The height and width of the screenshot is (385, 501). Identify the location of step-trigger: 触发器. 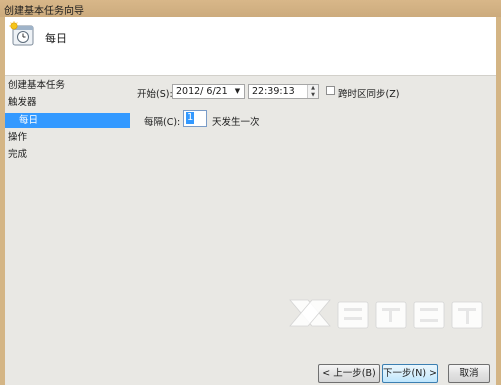
(22, 102).